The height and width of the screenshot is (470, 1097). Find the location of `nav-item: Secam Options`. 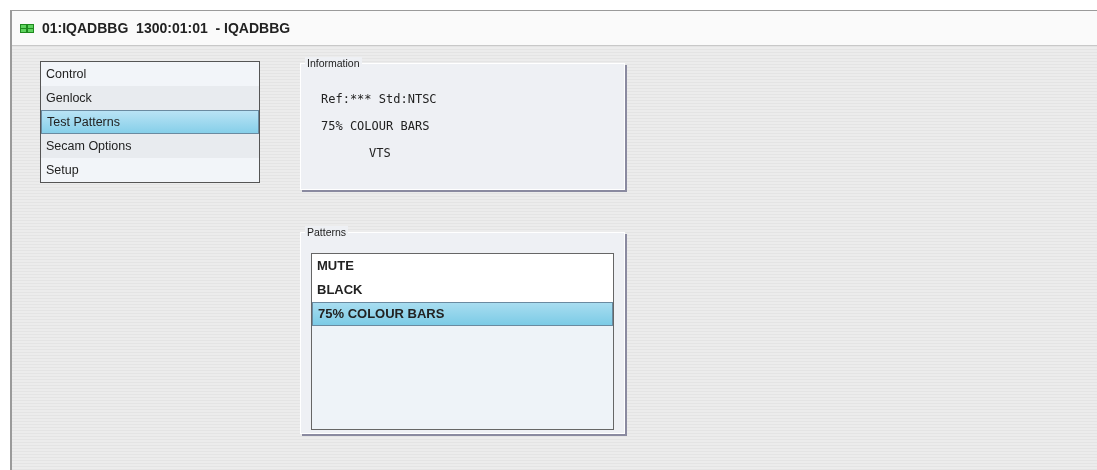

nav-item: Secam Options is located at coordinates (150, 146).